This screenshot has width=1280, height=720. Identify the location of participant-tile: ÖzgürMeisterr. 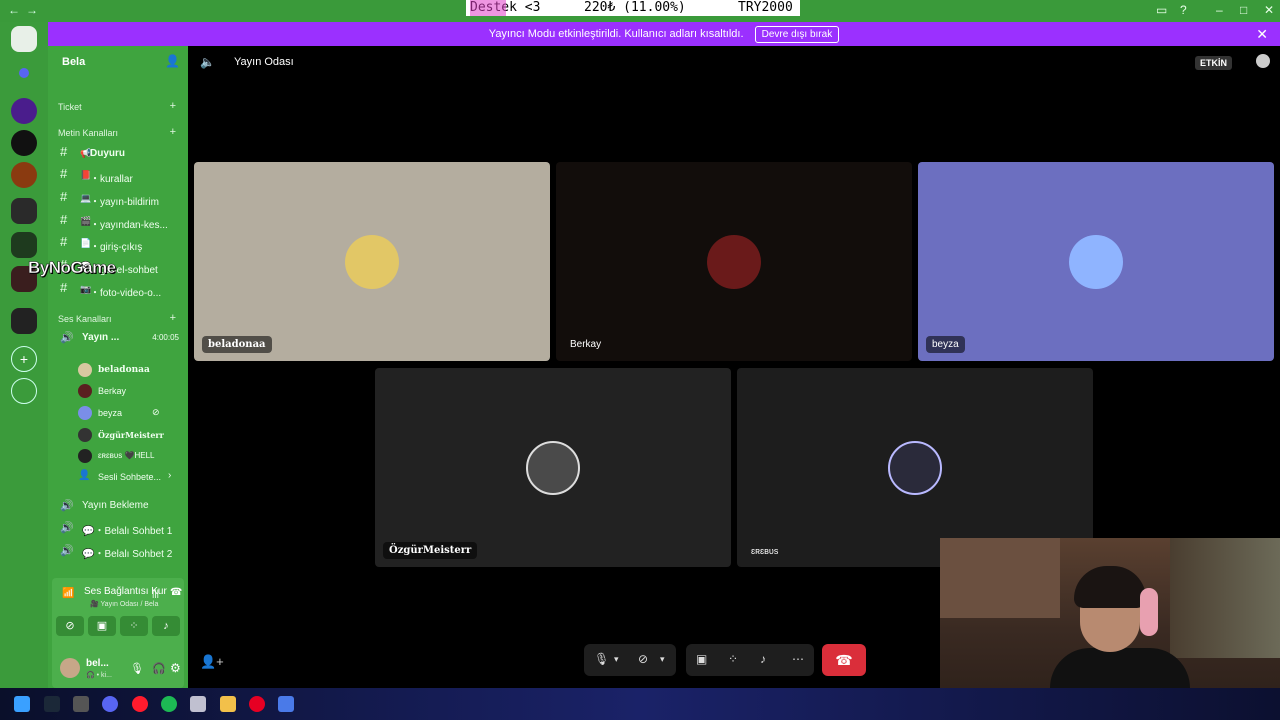
(553, 467).